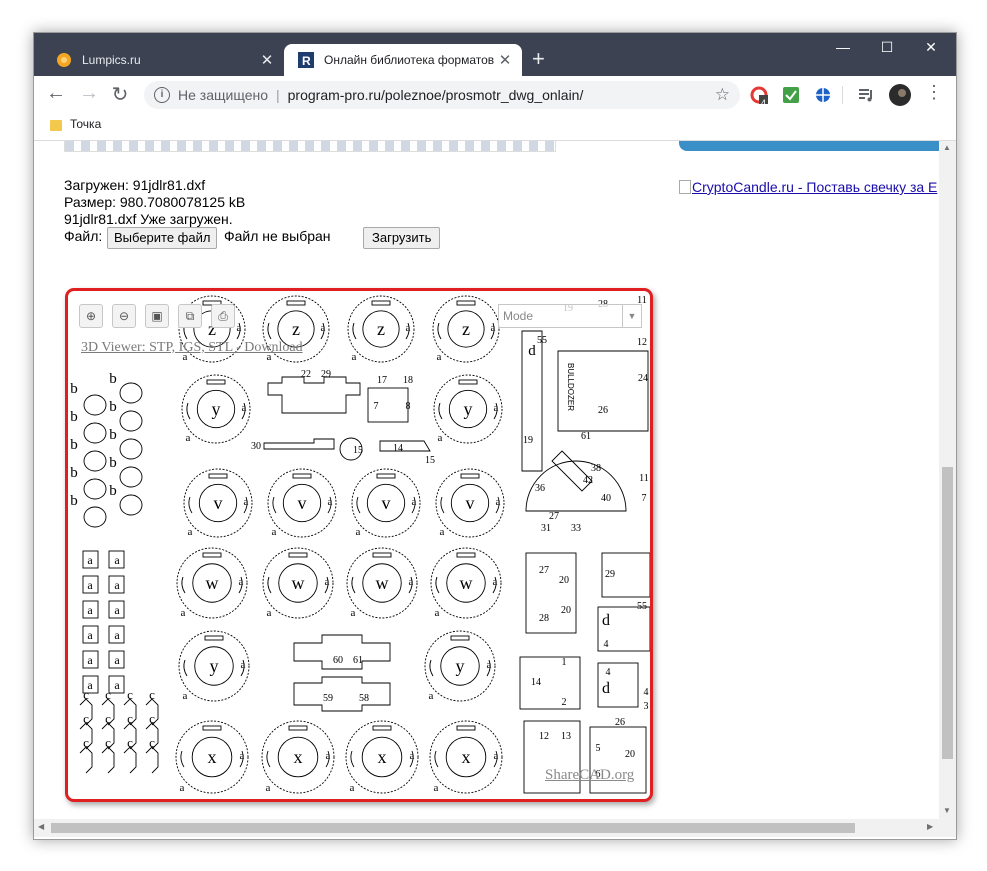  I want to click on info-icon: i, so click(162, 95).